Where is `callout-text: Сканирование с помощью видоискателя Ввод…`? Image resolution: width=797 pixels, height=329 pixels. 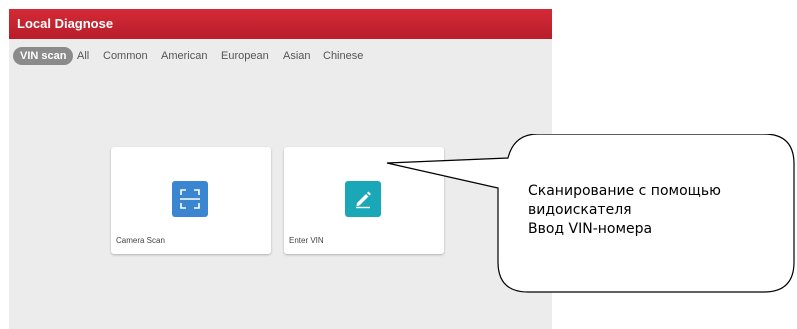
callout-text: Сканирование с помощью видоискателя Ввод… is located at coordinates (658, 210).